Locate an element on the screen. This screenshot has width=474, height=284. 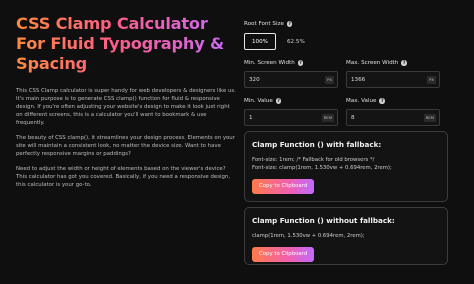
max-value-label: Max. Value ? is located at coordinates (393, 101).